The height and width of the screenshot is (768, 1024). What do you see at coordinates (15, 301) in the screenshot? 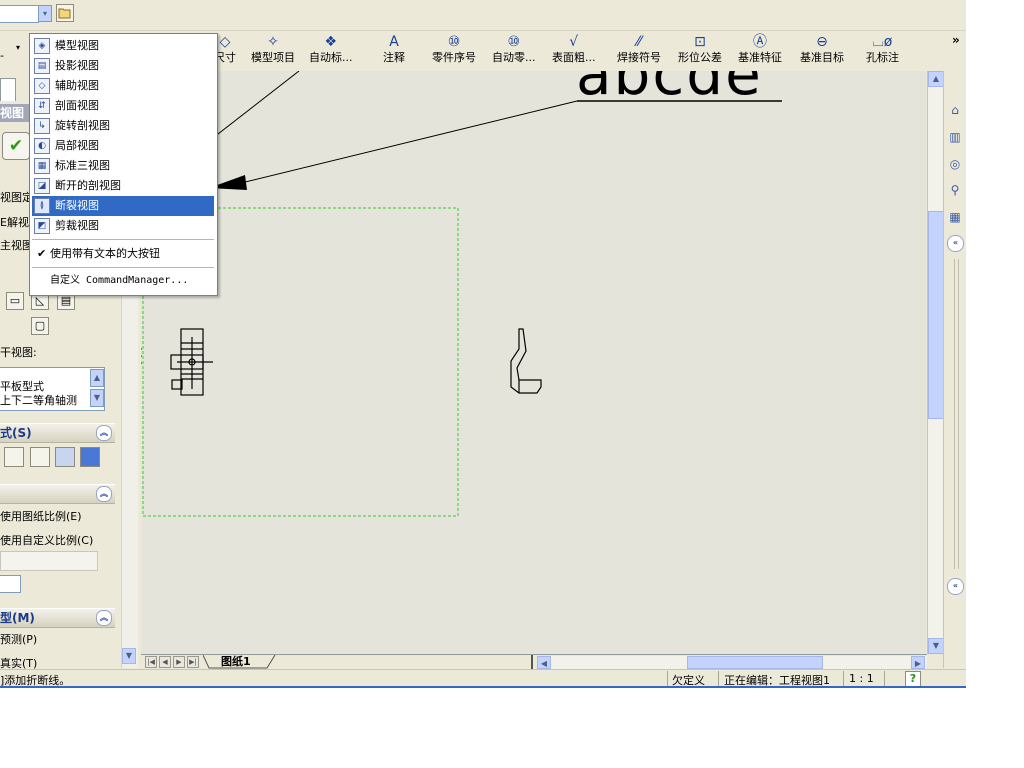
I see `view-front-icon: ▭` at bounding box center [15, 301].